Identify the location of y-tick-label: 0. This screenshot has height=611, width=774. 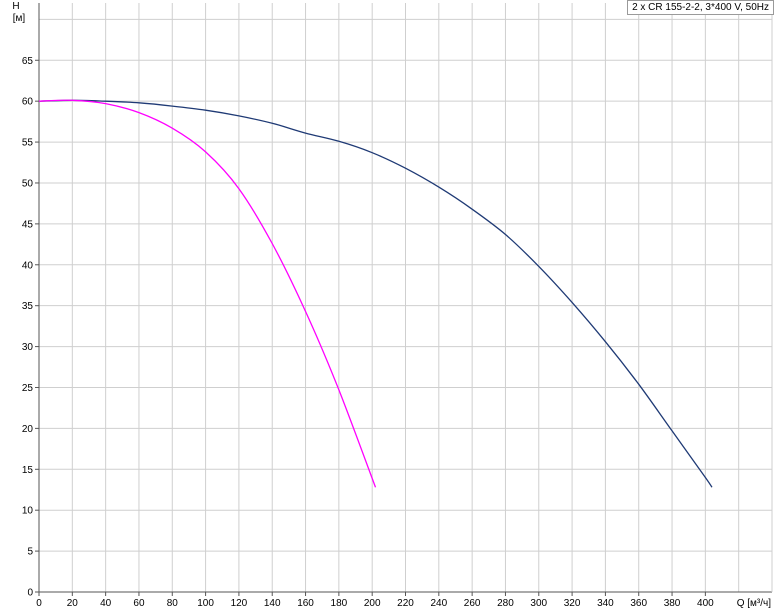
(30, 593).